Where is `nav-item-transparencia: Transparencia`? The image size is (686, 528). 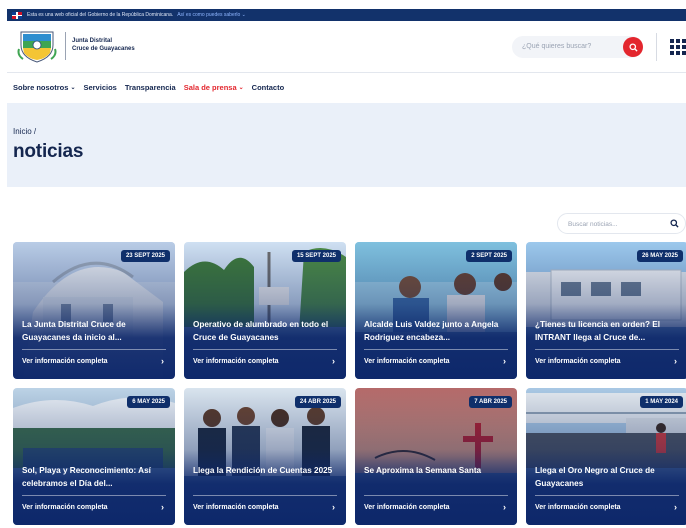
nav-item-transparencia: Transparencia is located at coordinates (150, 87).